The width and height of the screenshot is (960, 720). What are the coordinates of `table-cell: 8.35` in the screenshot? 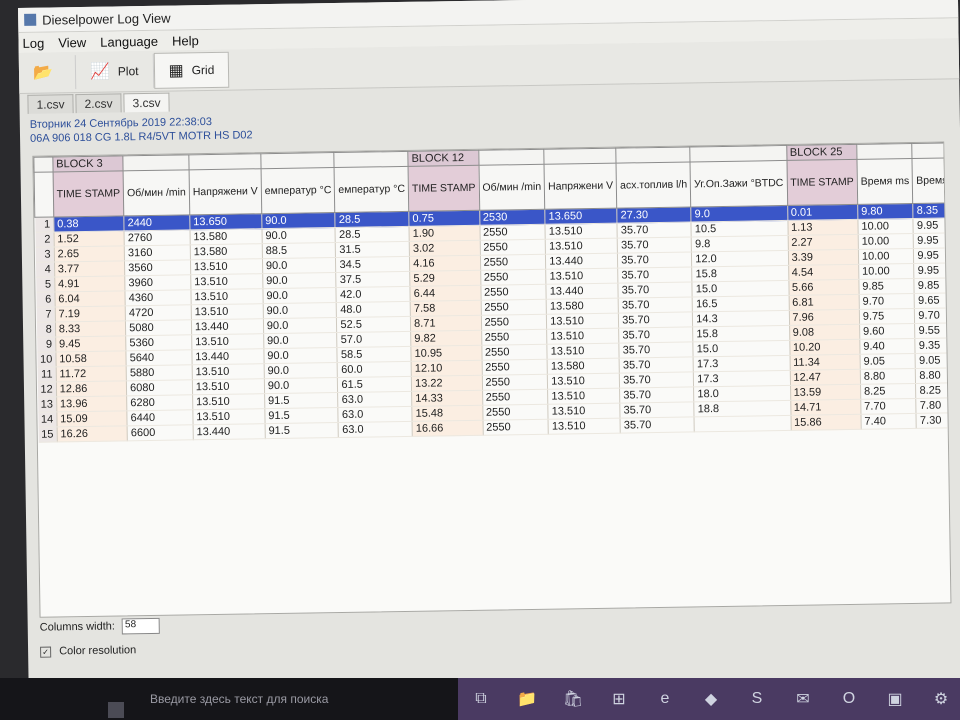 It's located at (932, 210).